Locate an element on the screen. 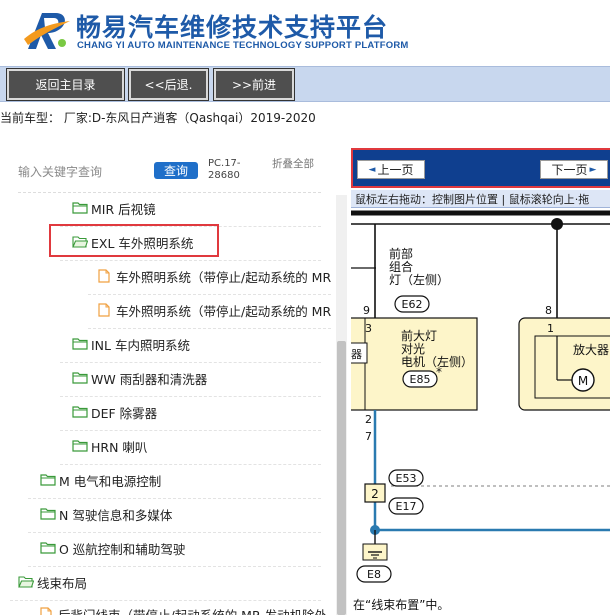 The height and width of the screenshot is (615, 610). tree-item: HRN 喇叭 is located at coordinates (109, 446).